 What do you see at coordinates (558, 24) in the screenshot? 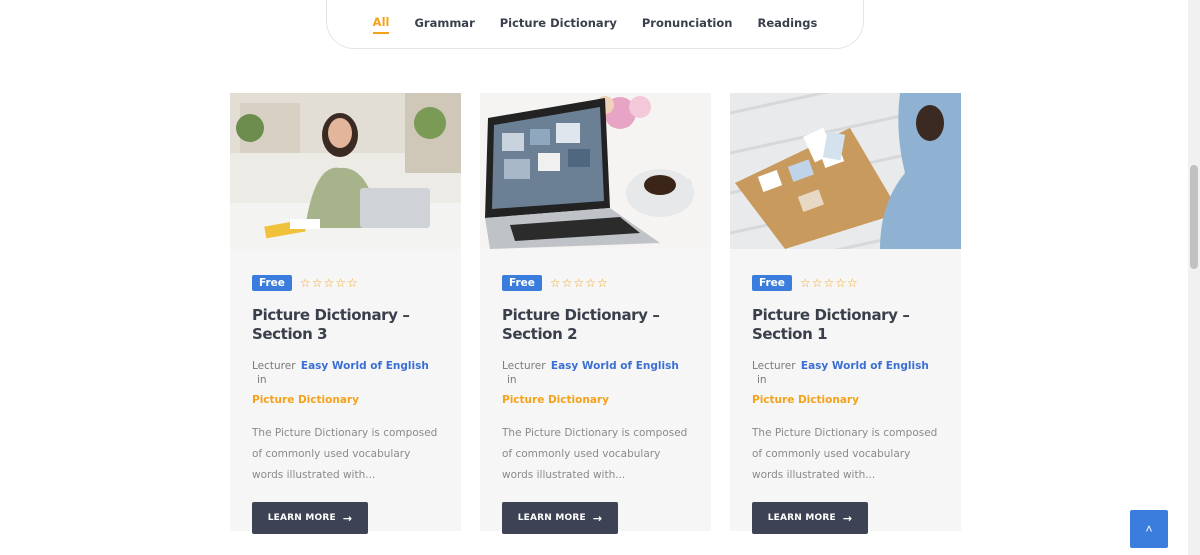
I see `filter-tab-picture-dictionary: Picture Dictionary` at bounding box center [558, 24].